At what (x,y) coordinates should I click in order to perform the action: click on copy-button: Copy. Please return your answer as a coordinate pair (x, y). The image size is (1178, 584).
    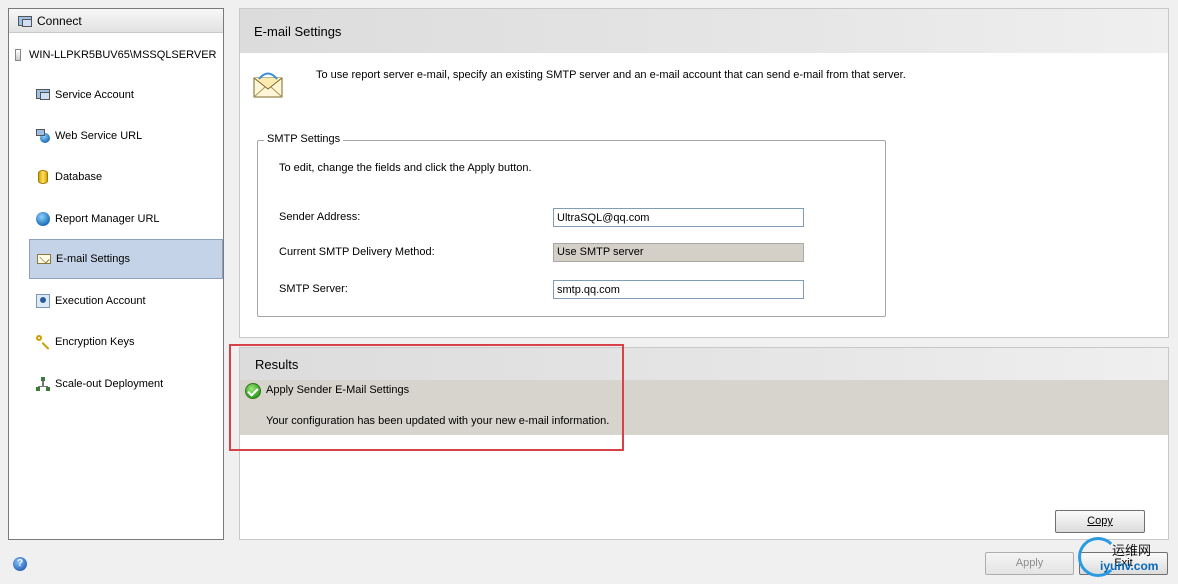
    Looking at the image, I should click on (1100, 521).